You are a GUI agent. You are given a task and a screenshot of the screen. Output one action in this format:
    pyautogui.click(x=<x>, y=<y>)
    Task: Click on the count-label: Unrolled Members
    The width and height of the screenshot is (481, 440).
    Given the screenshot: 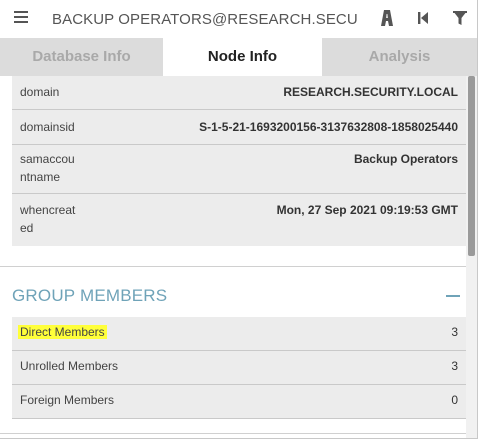 What is the action you would take?
    pyautogui.click(x=69, y=366)
    